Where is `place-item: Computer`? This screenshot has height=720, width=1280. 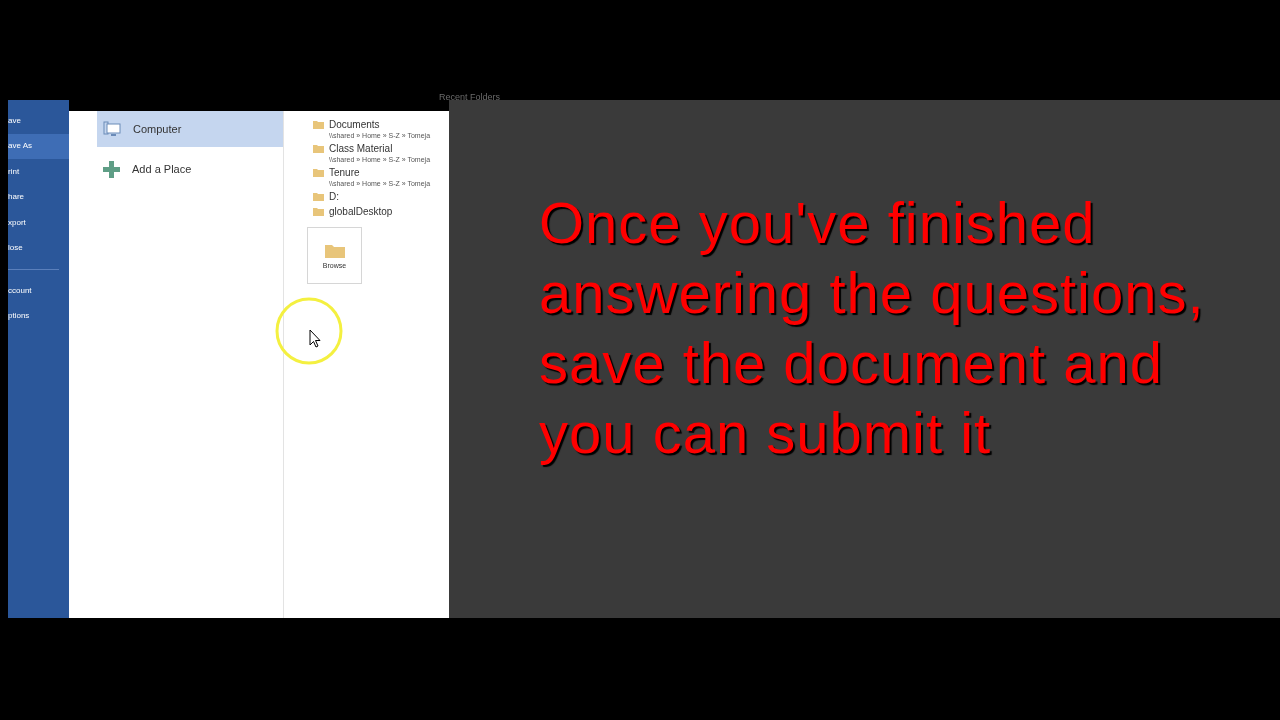
place-item: Computer is located at coordinates (190, 129).